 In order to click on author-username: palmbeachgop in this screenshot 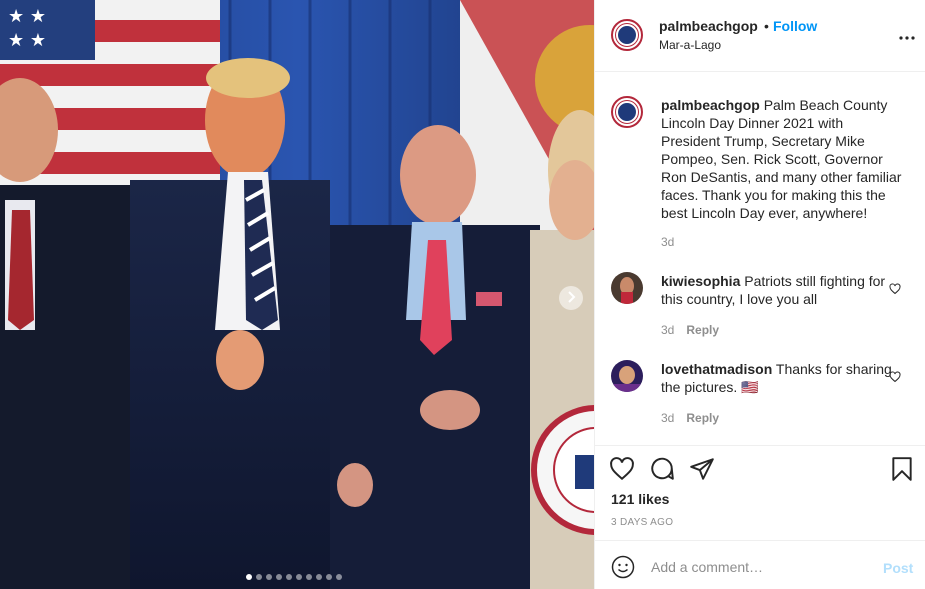, I will do `click(708, 26)`.